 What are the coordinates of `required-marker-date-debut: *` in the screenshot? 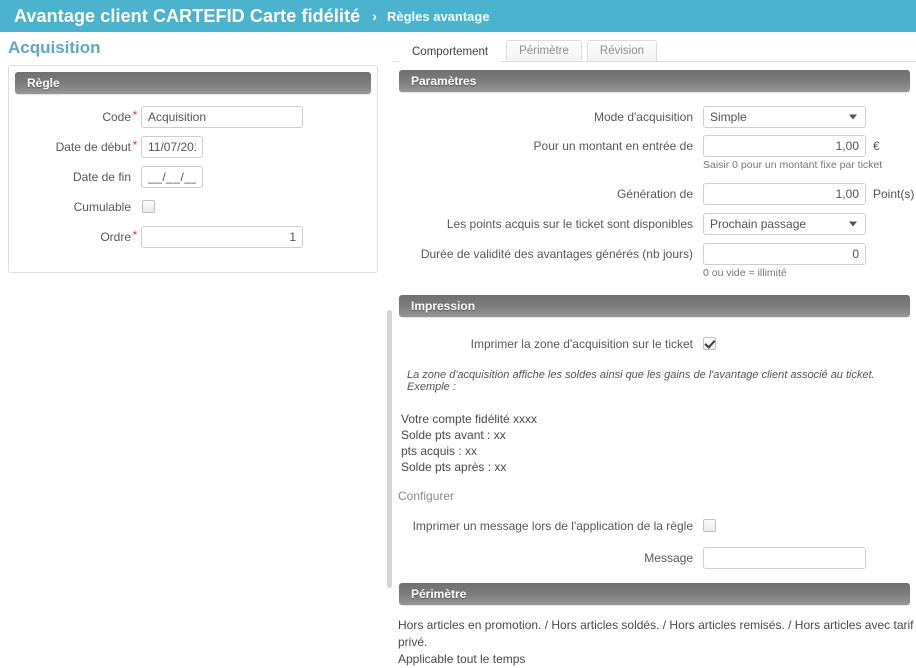 It's located at (135, 145).